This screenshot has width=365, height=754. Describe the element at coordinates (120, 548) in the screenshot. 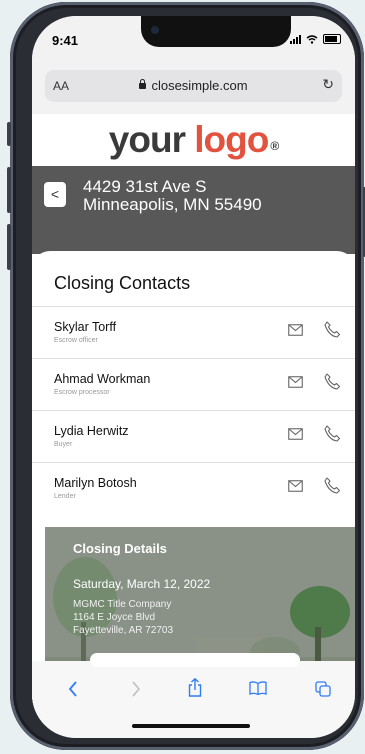

I see `closing-details-title: Closing Details` at that location.